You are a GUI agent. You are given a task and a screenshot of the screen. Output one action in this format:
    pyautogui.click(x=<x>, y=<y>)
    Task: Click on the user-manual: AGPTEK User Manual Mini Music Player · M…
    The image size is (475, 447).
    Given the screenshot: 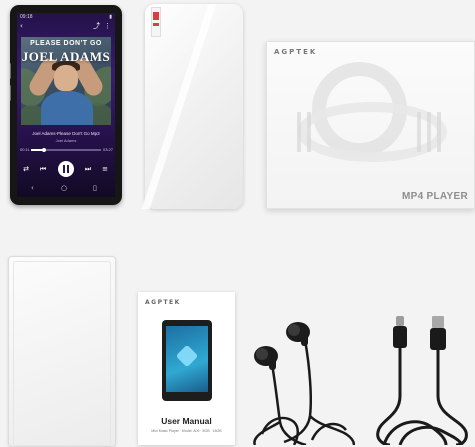 What is the action you would take?
    pyautogui.click(x=186, y=368)
    